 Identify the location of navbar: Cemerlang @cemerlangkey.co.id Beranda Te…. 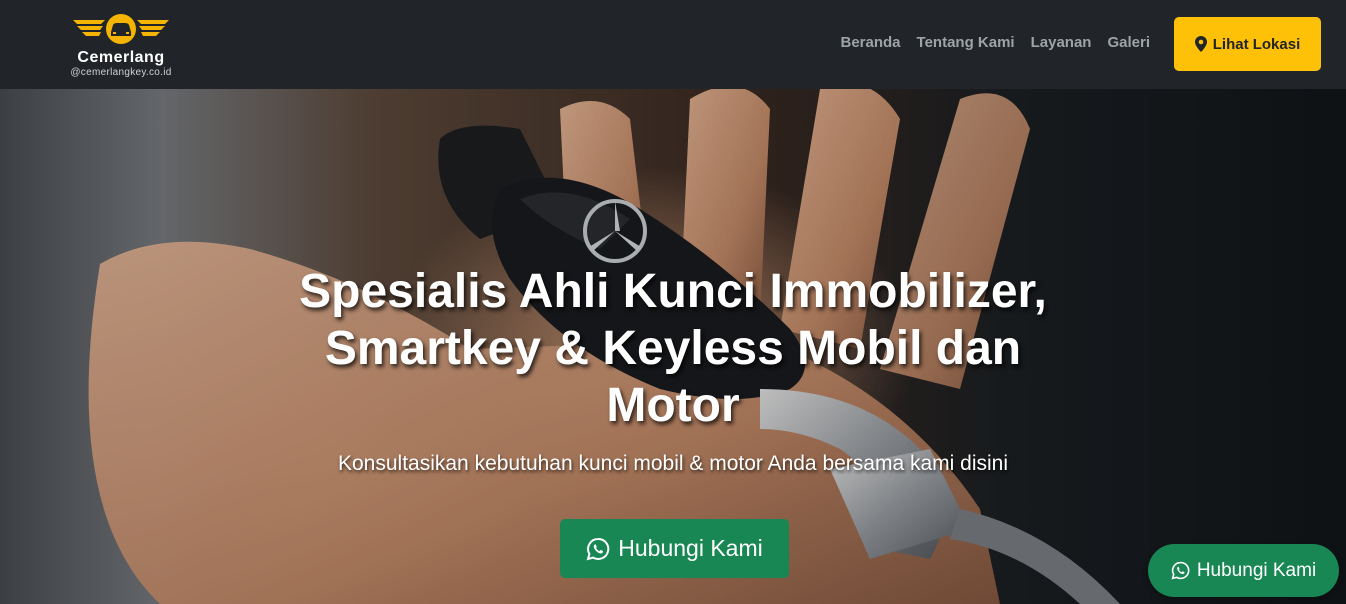
(673, 44).